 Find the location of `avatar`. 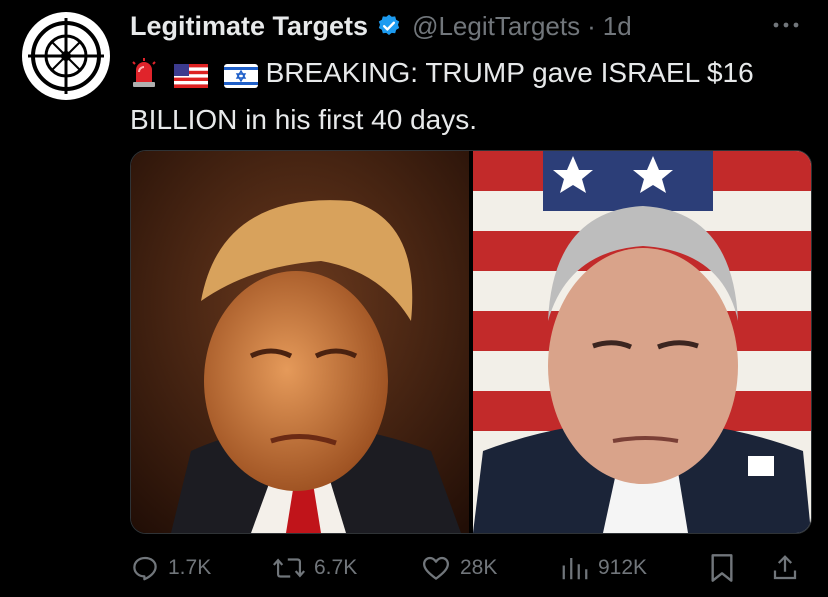

avatar is located at coordinates (66, 56).